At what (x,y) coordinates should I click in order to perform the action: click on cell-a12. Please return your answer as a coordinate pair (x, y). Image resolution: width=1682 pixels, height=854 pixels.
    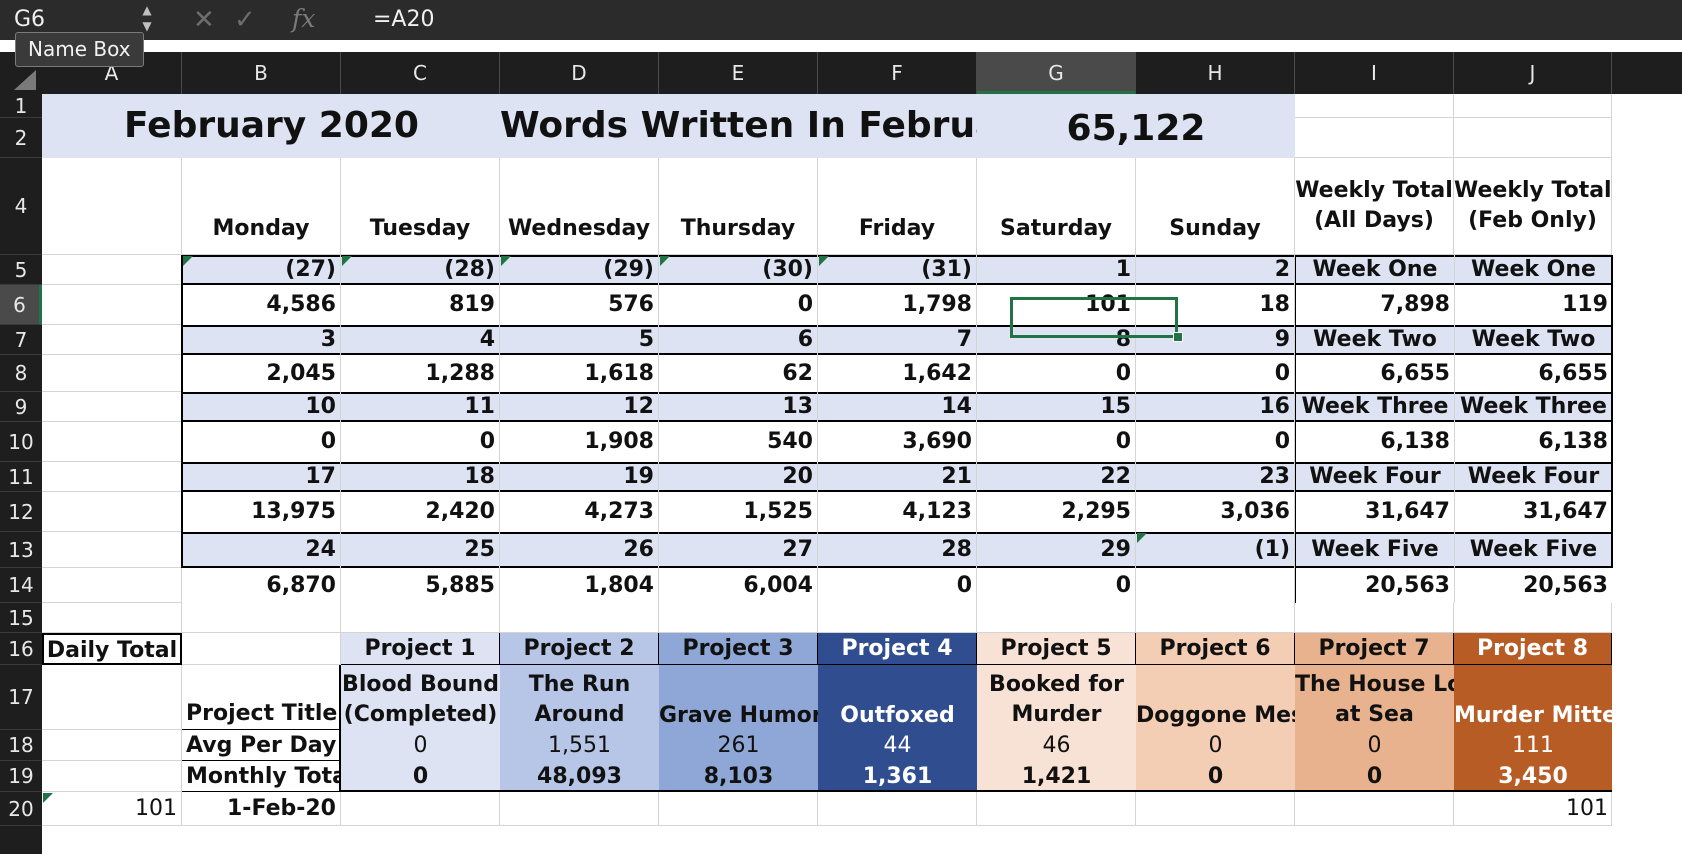
    Looking at the image, I should click on (112, 512).